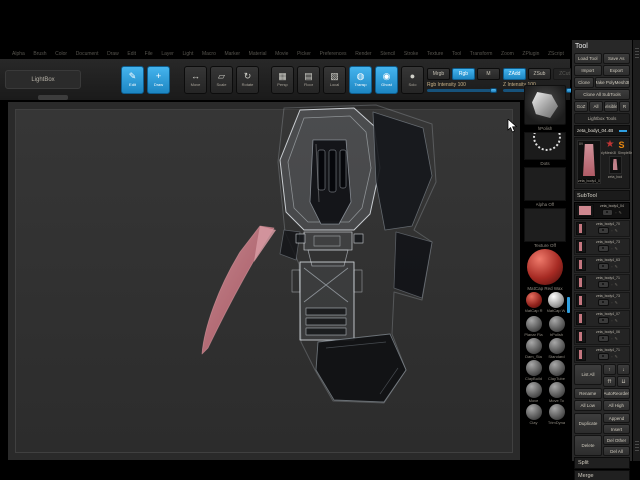  Describe the element at coordinates (616, 440) in the screenshot. I see `del-other-button: Del Other` at that location.